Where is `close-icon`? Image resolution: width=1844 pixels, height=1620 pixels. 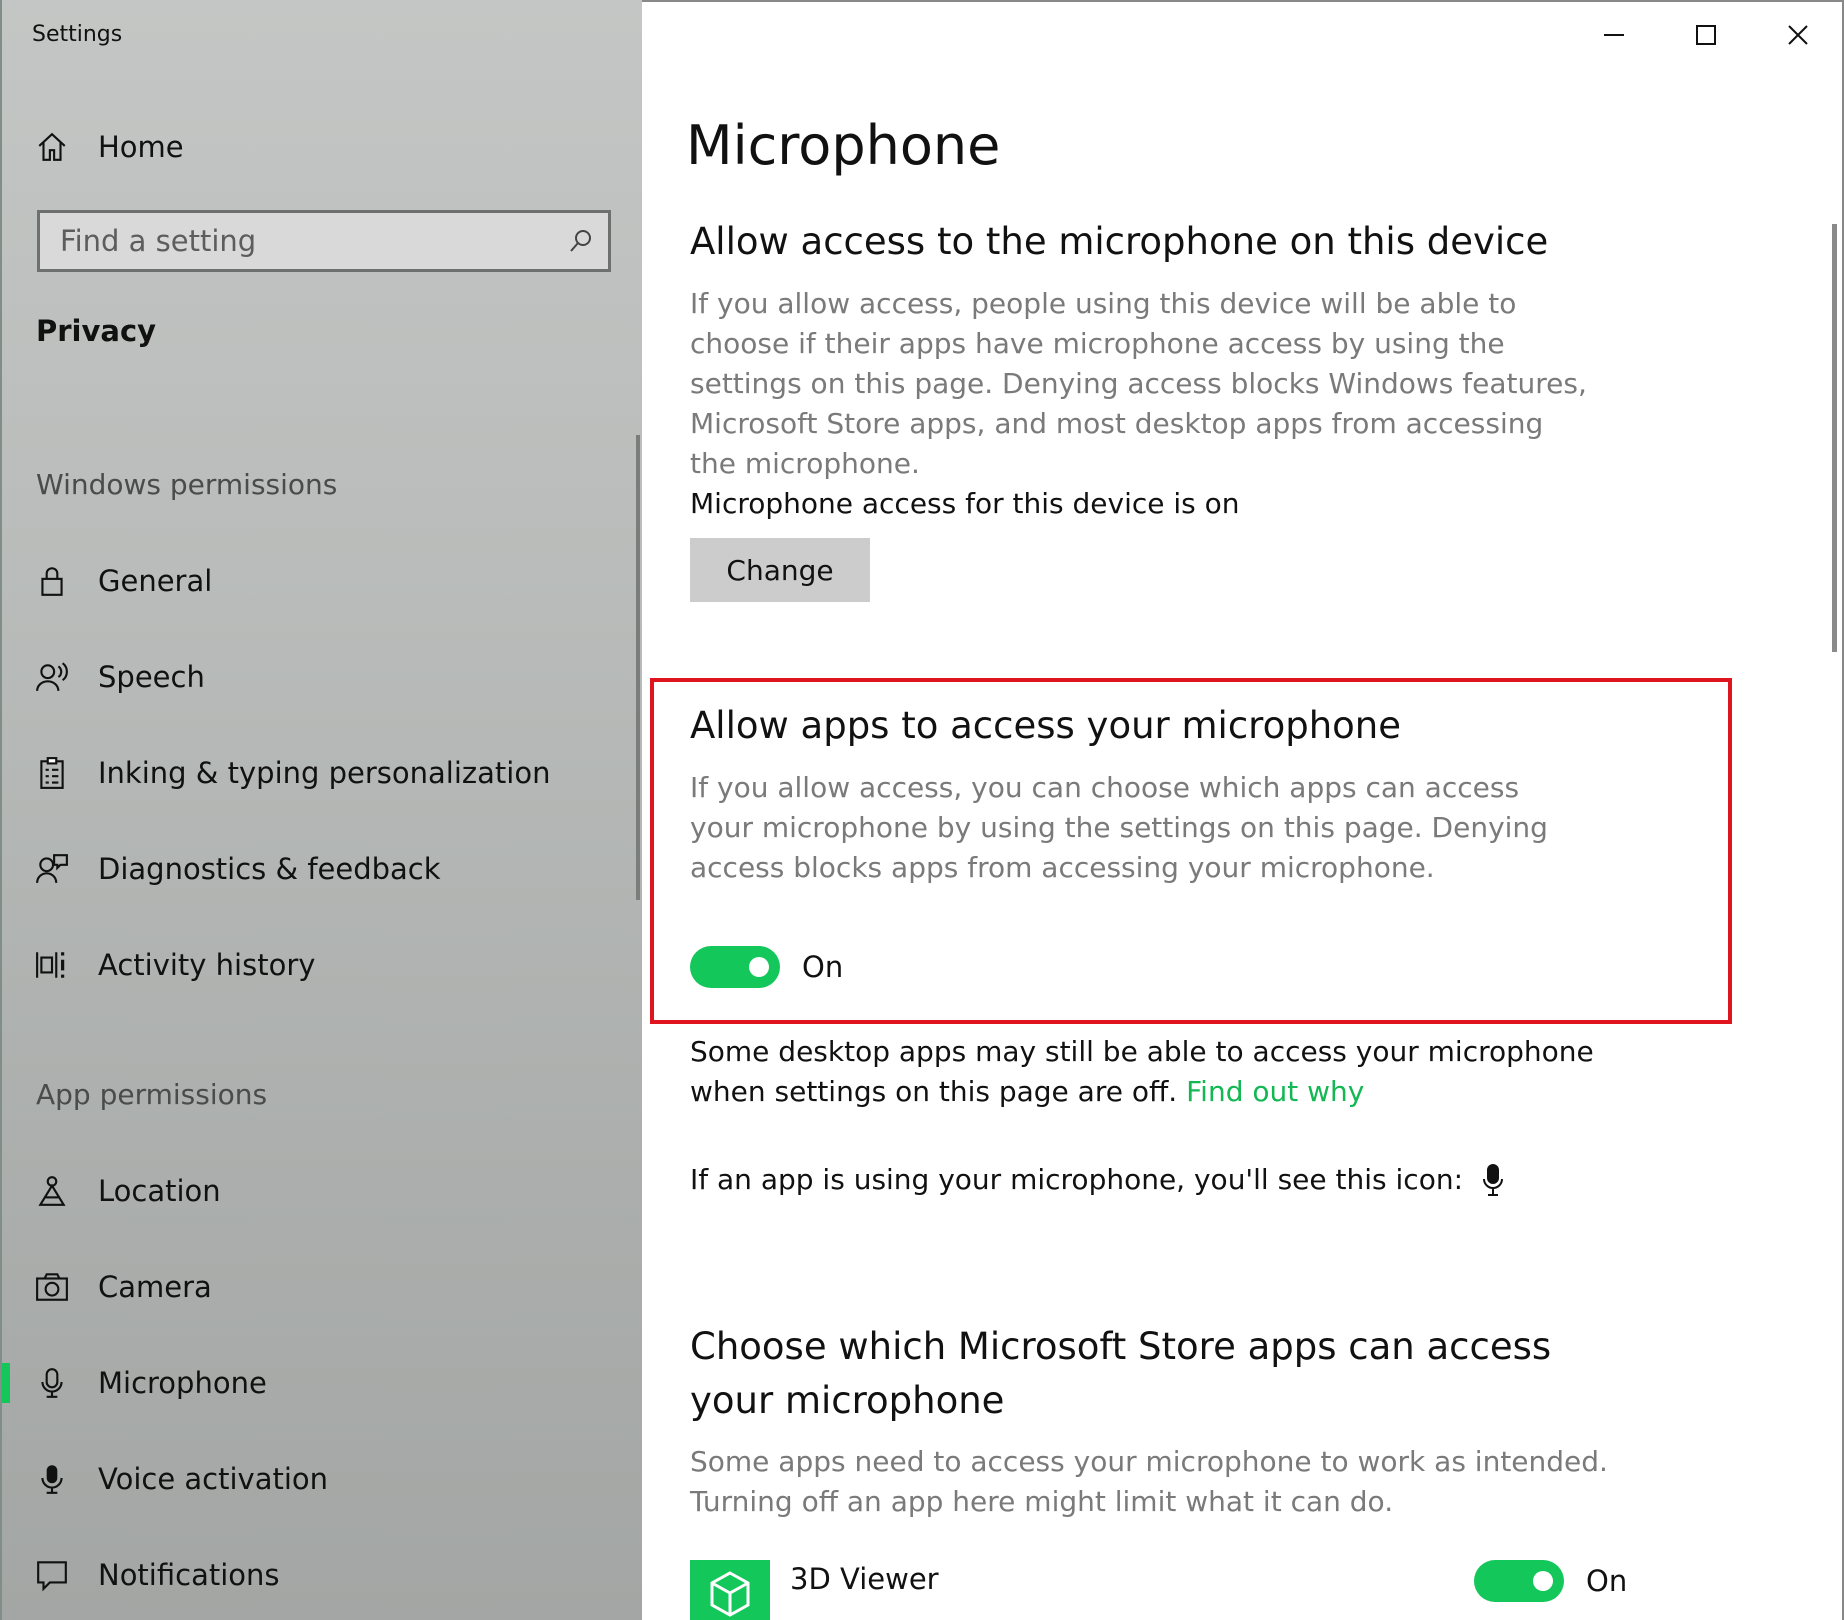 close-icon is located at coordinates (1798, 35).